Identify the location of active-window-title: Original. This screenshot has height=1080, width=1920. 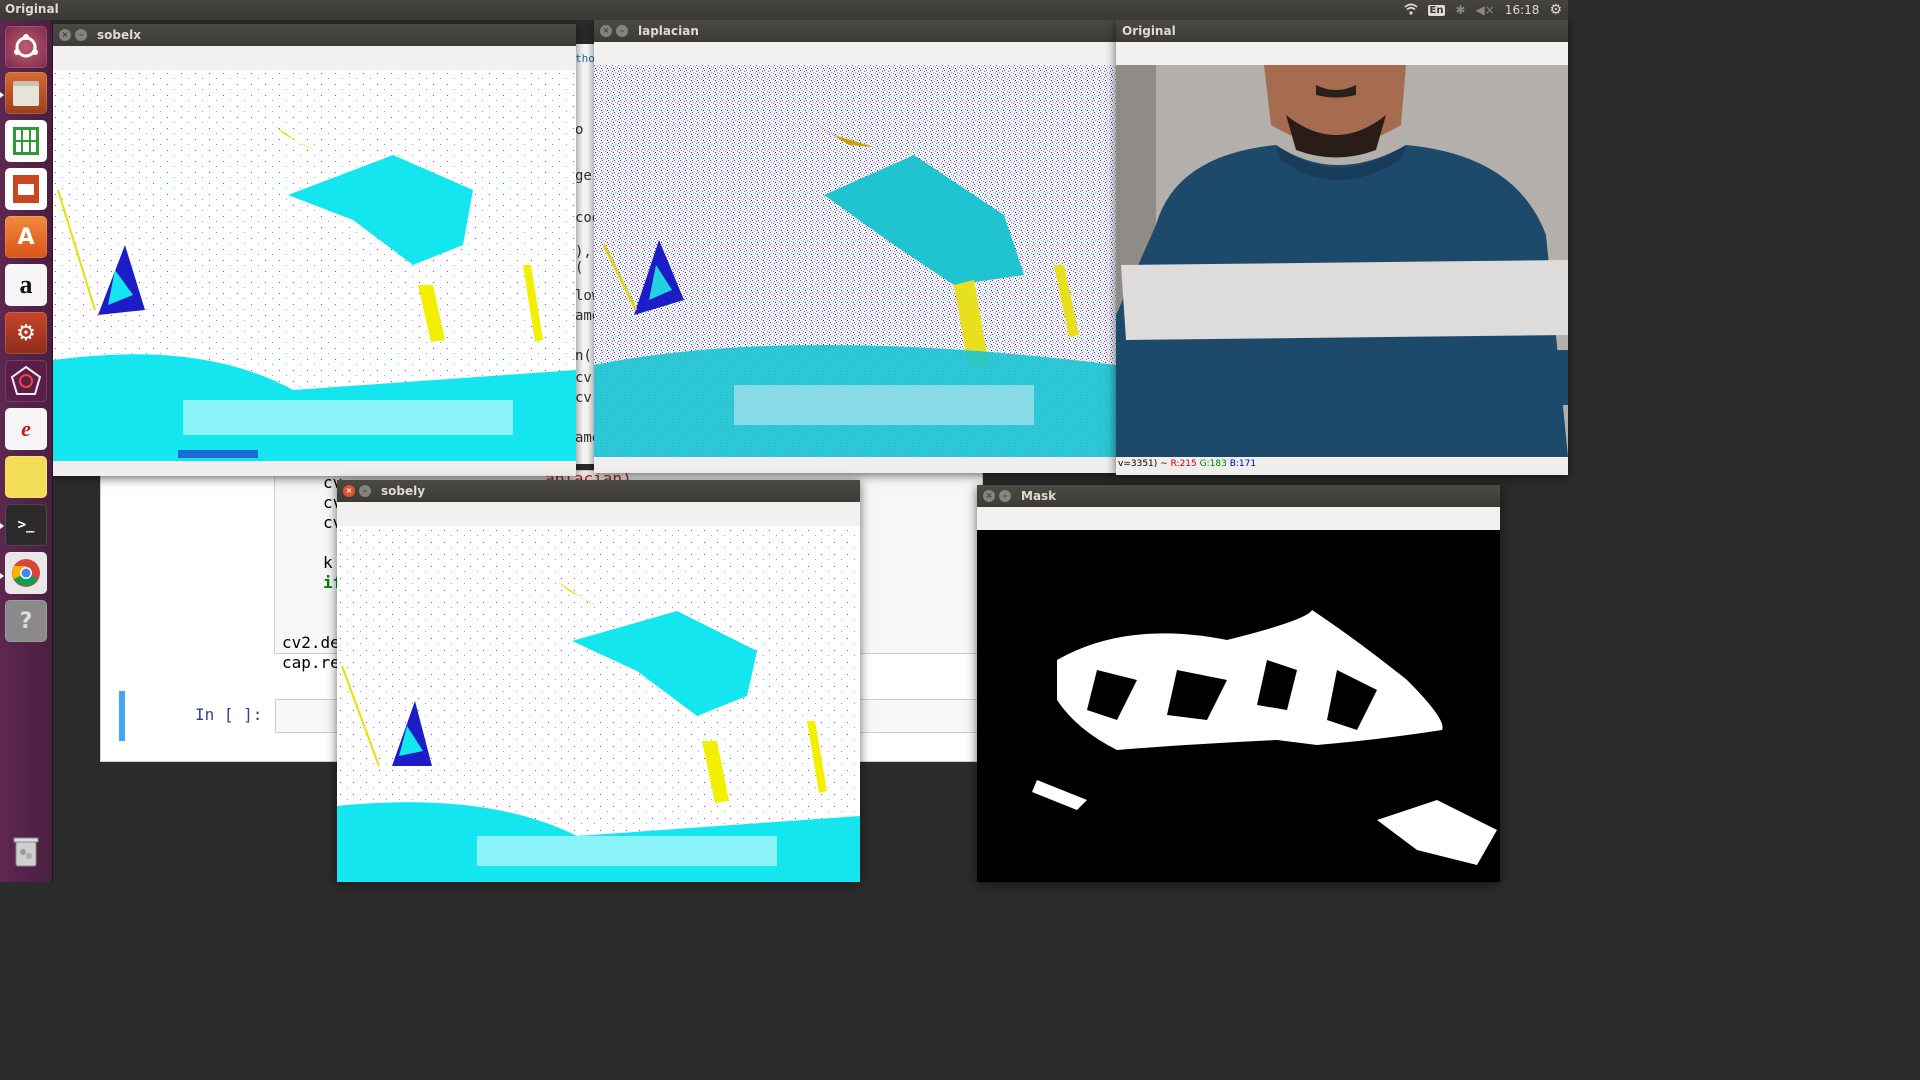
(32, 9).